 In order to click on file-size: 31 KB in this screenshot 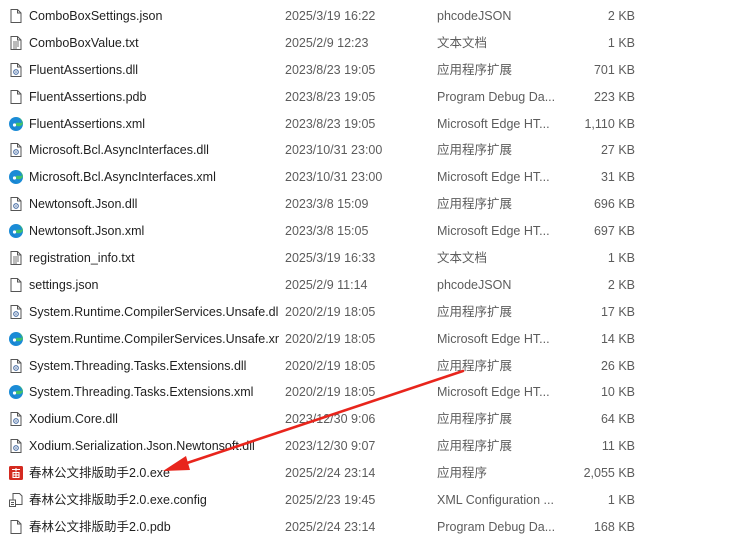, I will do `click(617, 177)`.